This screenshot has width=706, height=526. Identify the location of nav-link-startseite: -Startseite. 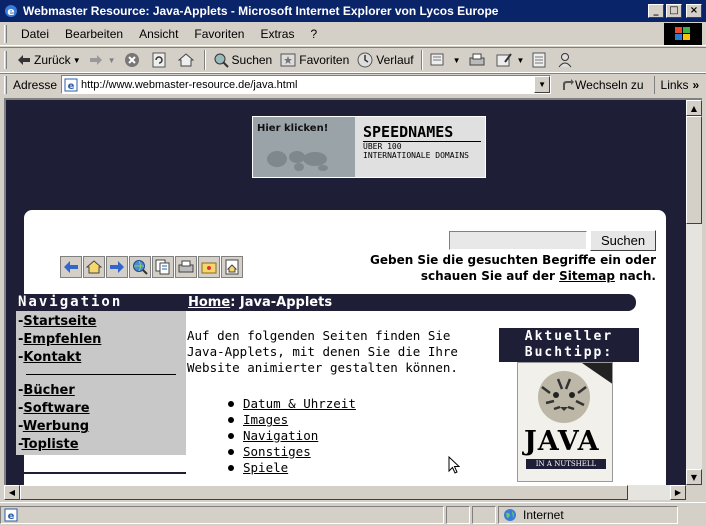
(102, 322).